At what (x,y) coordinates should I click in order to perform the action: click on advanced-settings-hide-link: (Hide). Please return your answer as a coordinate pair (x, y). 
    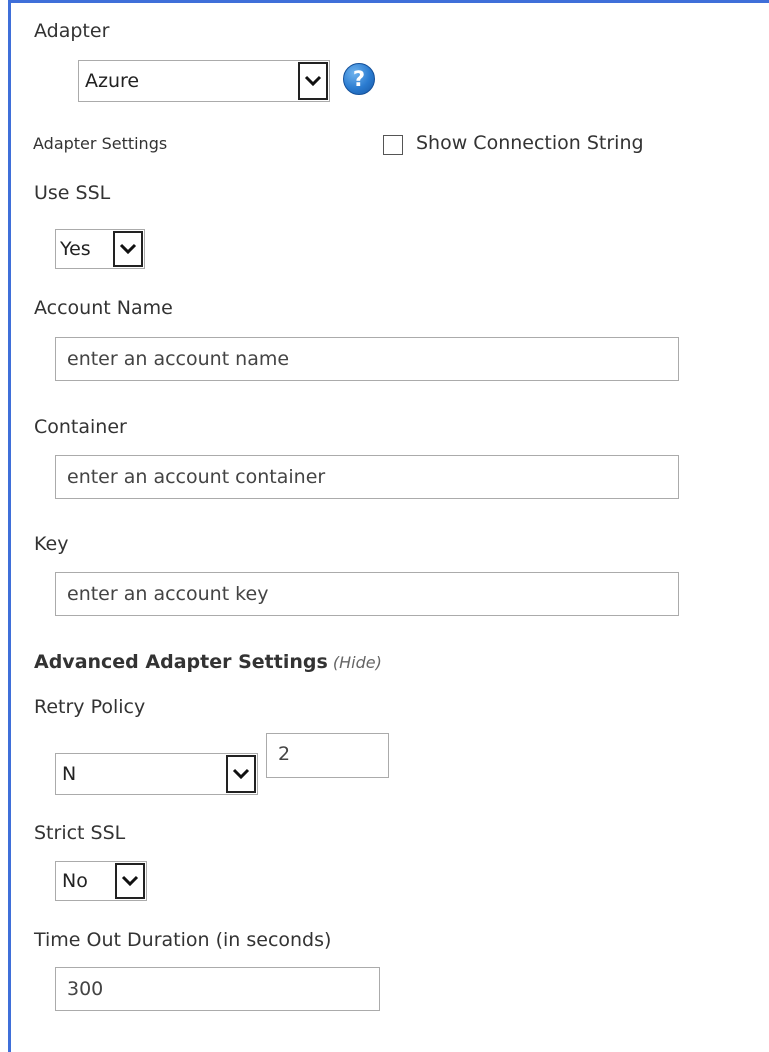
    Looking at the image, I should click on (357, 662).